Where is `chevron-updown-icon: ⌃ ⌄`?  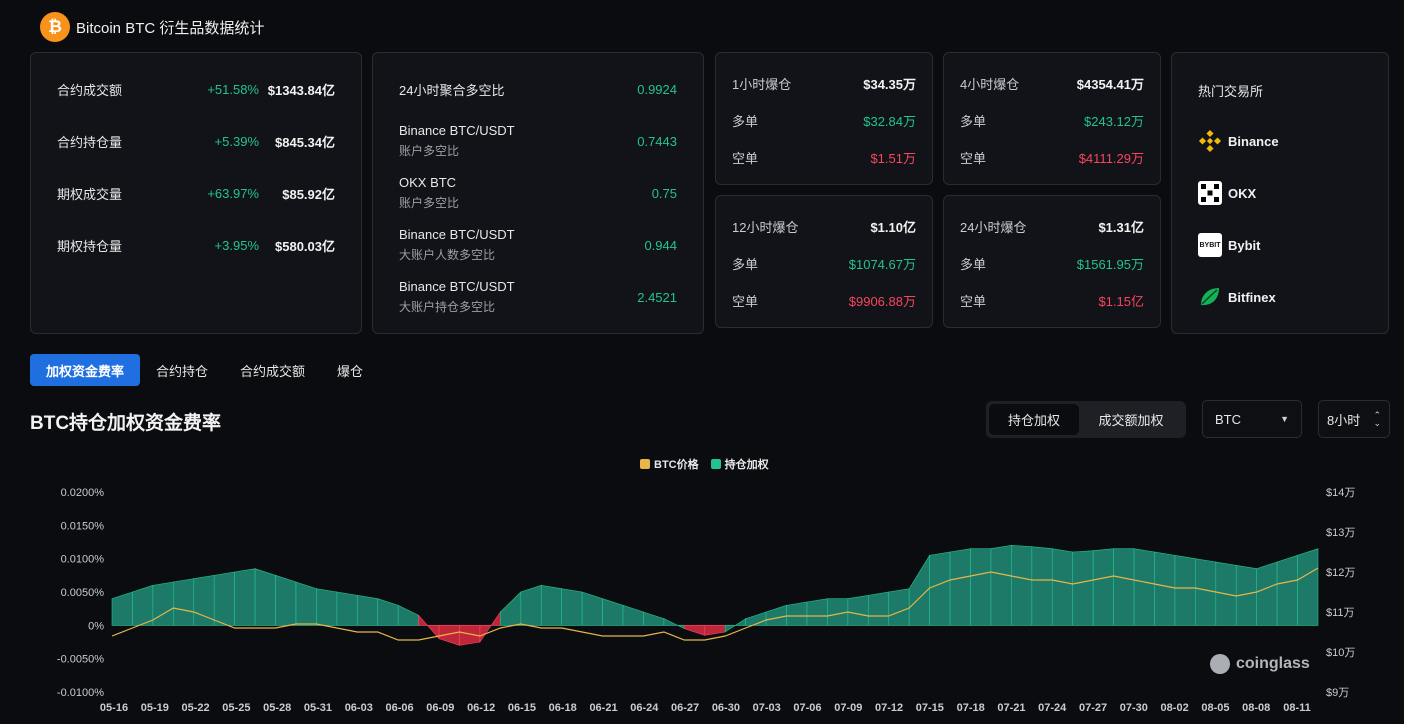 chevron-updown-icon: ⌃ ⌄ is located at coordinates (1377, 419).